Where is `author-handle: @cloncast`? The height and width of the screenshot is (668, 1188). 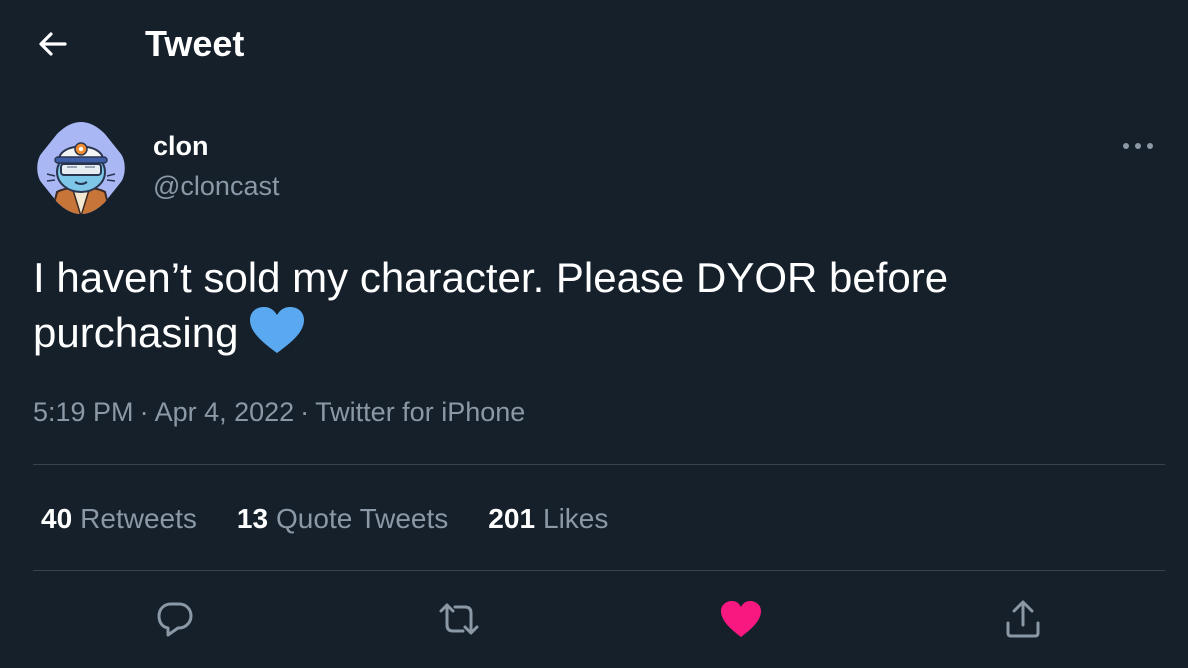 author-handle: @cloncast is located at coordinates (216, 186).